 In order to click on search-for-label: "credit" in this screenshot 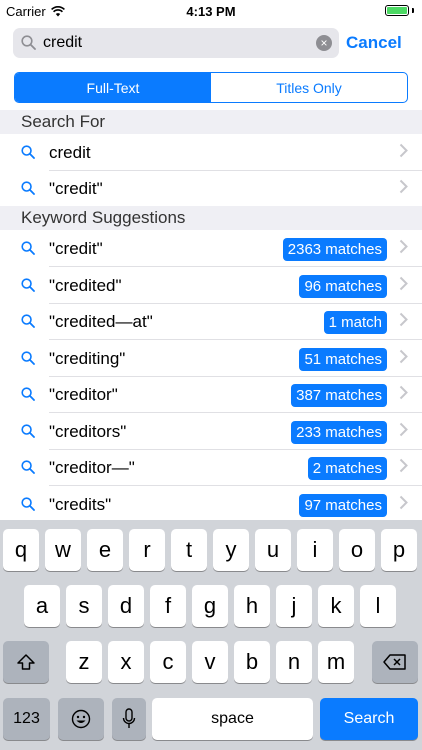, I will do `click(76, 188)`.